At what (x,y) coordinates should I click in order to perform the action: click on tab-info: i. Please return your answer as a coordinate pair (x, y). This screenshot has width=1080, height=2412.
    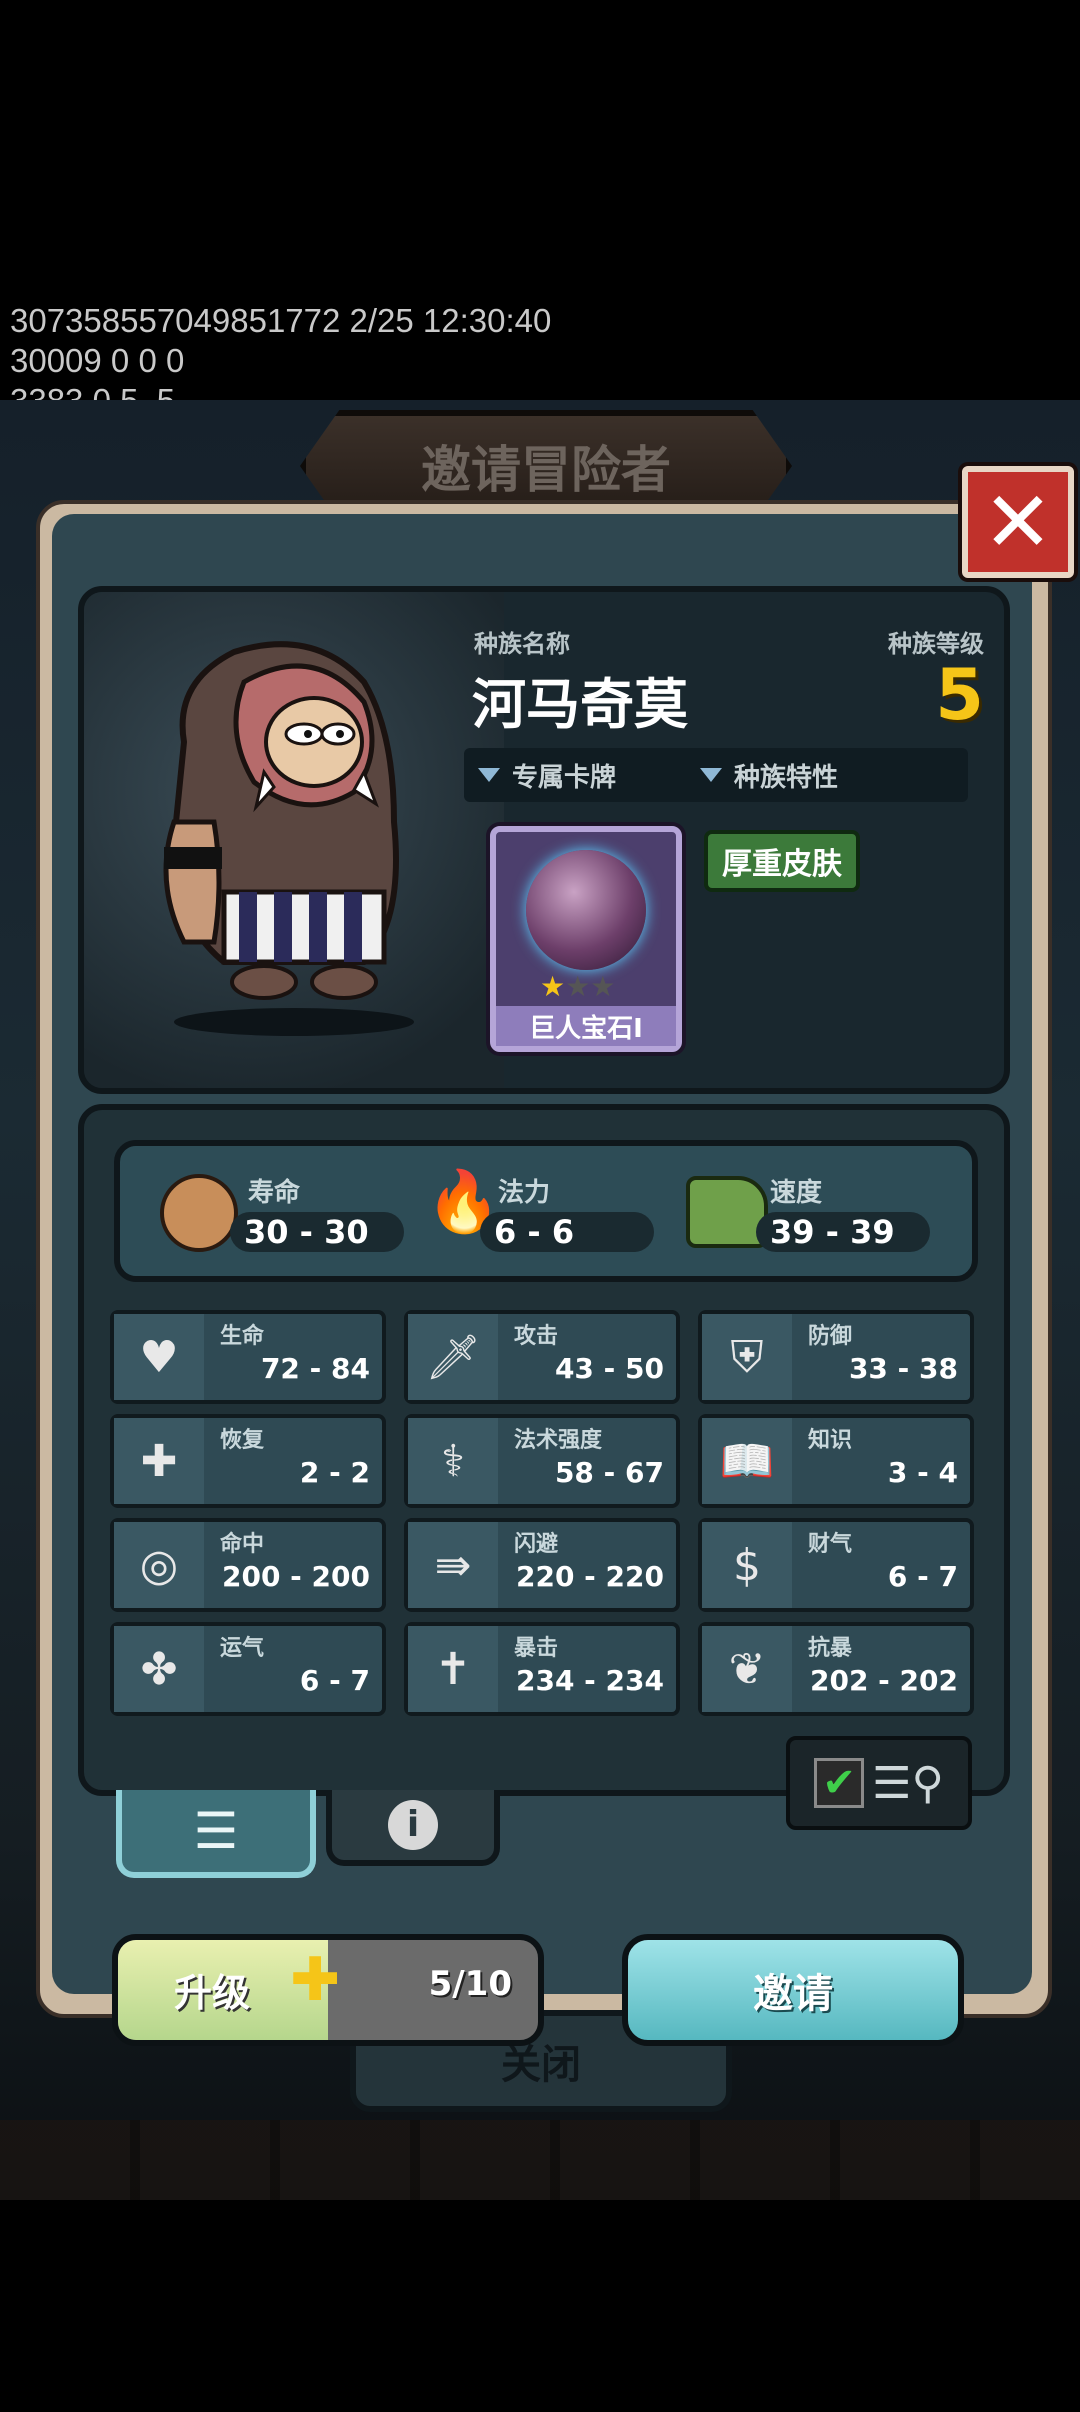
    Looking at the image, I should click on (413, 1828).